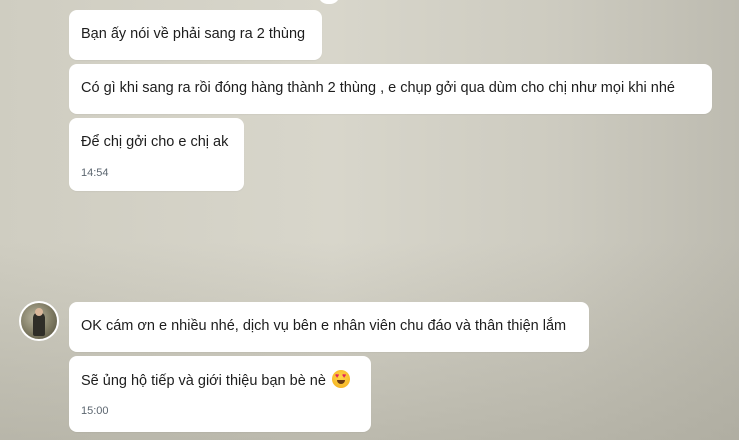  I want to click on message-text: Bạn ấy nói về phải sang ra 2 thùng, so click(193, 34).